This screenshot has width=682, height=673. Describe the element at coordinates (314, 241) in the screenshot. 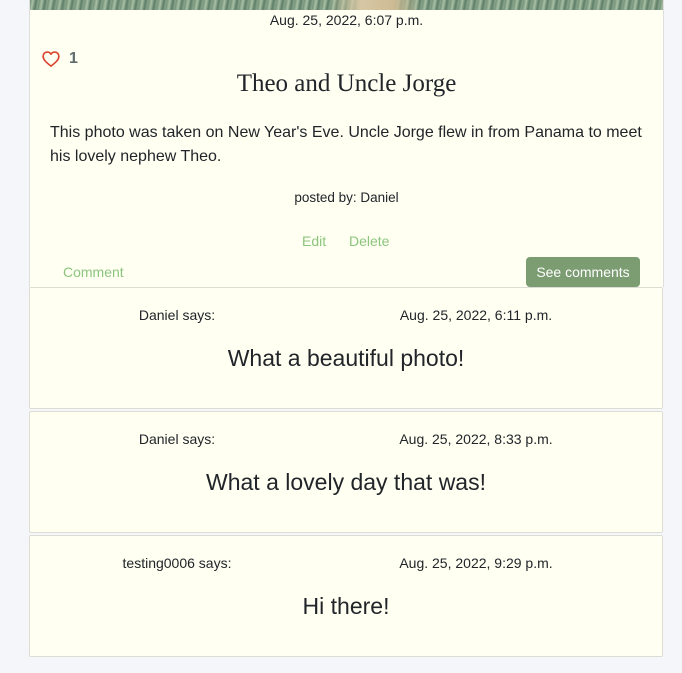

I see `edit-link: Edit` at that location.